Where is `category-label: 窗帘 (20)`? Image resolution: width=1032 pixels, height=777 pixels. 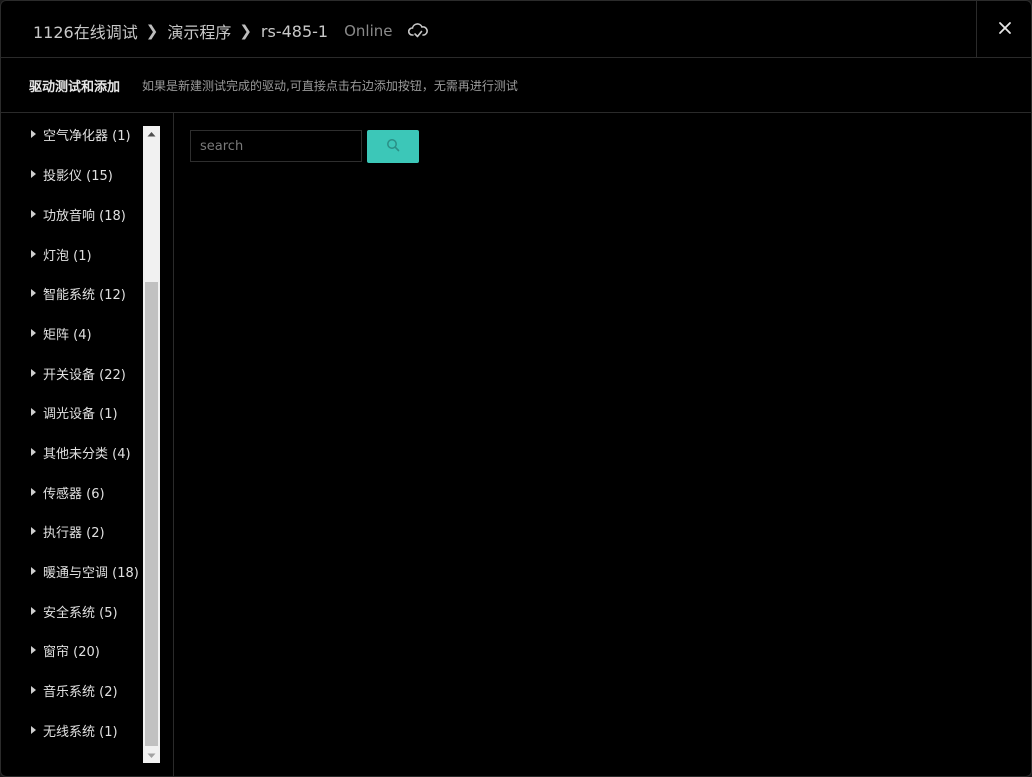 category-label: 窗帘 (20) is located at coordinates (71, 652).